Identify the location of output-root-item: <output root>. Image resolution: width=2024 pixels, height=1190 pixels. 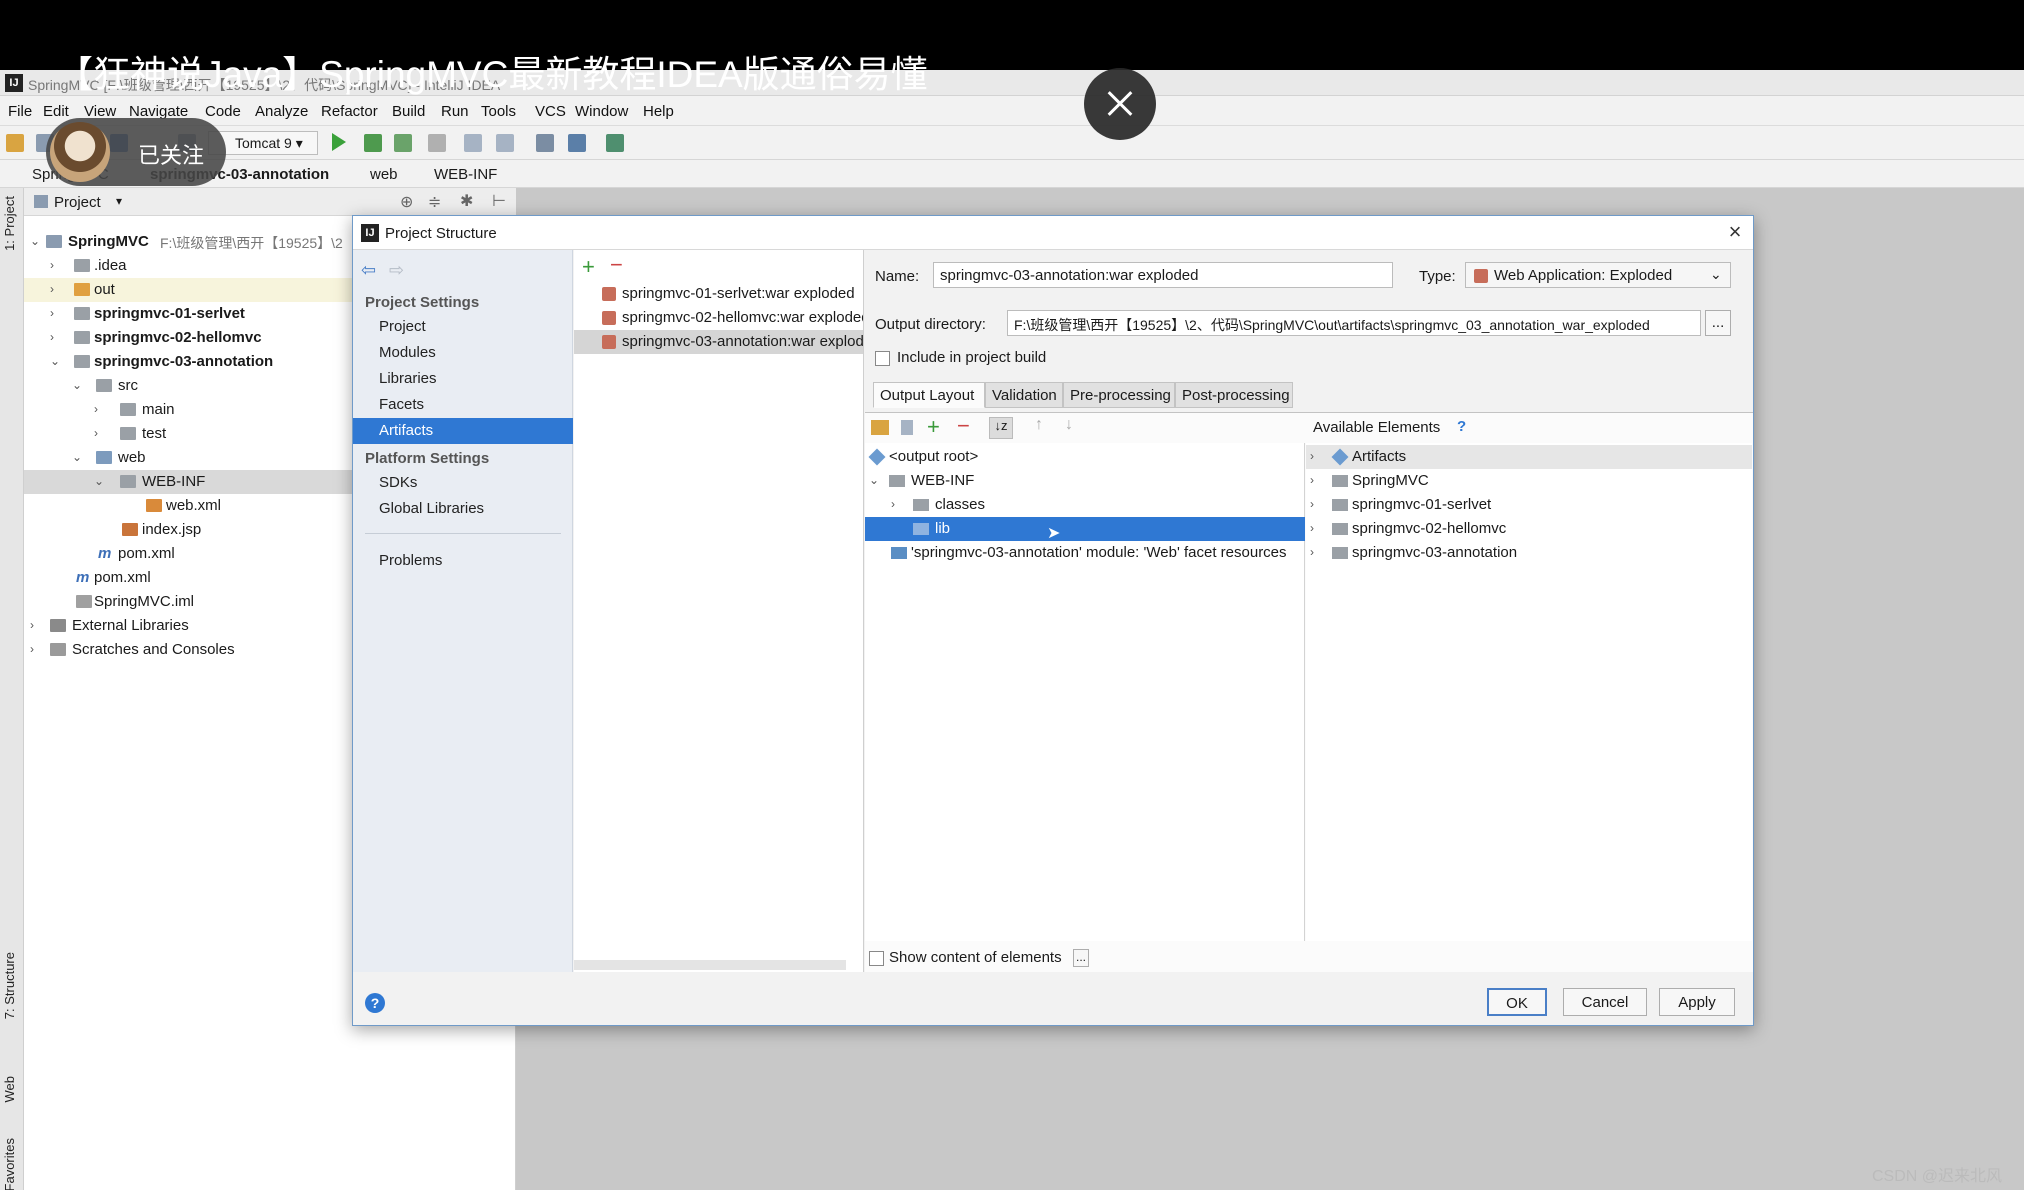
(1085, 457).